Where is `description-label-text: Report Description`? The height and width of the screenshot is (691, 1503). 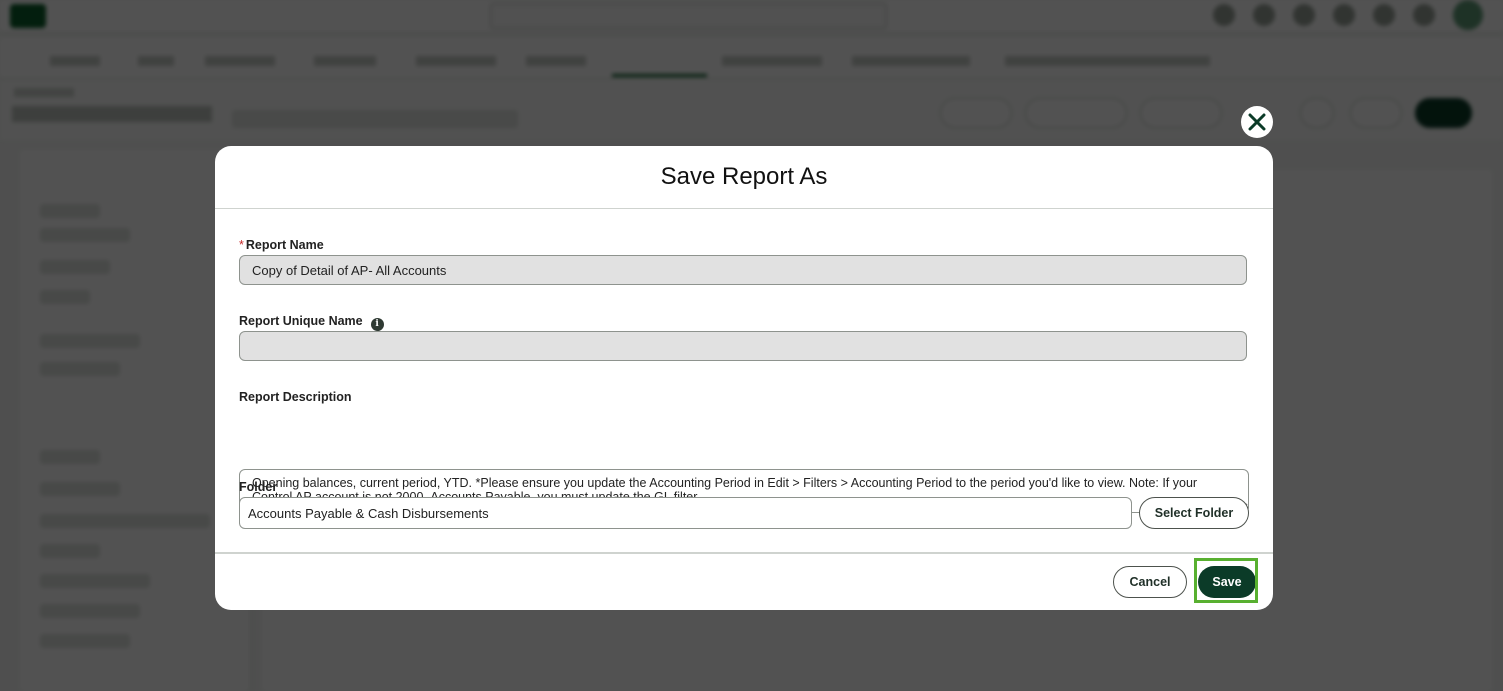 description-label-text: Report Description is located at coordinates (295, 397).